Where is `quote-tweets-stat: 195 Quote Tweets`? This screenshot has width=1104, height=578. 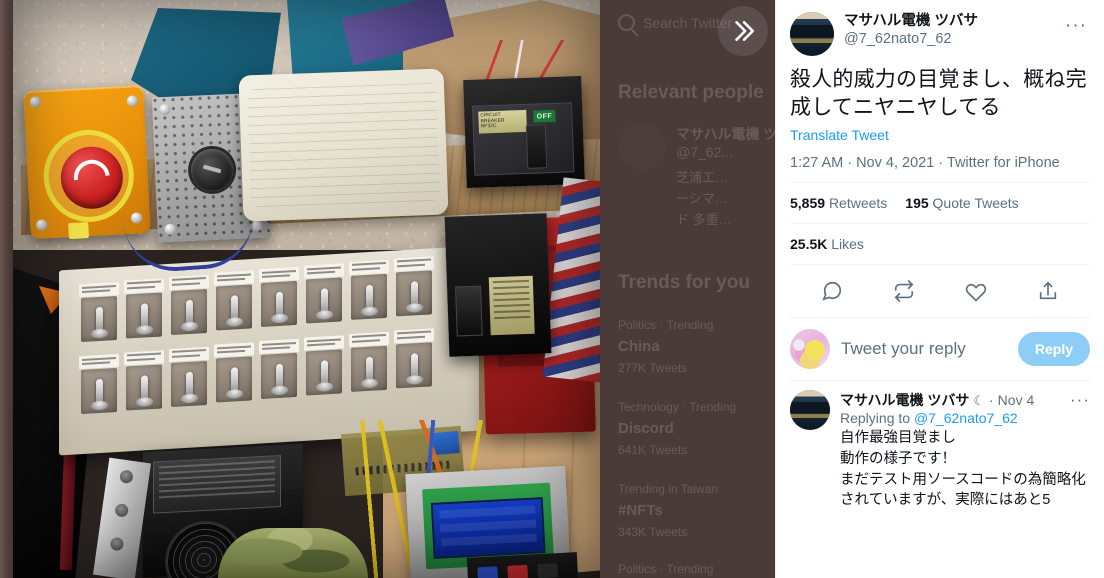 quote-tweets-stat: 195 Quote Tweets is located at coordinates (961, 203).